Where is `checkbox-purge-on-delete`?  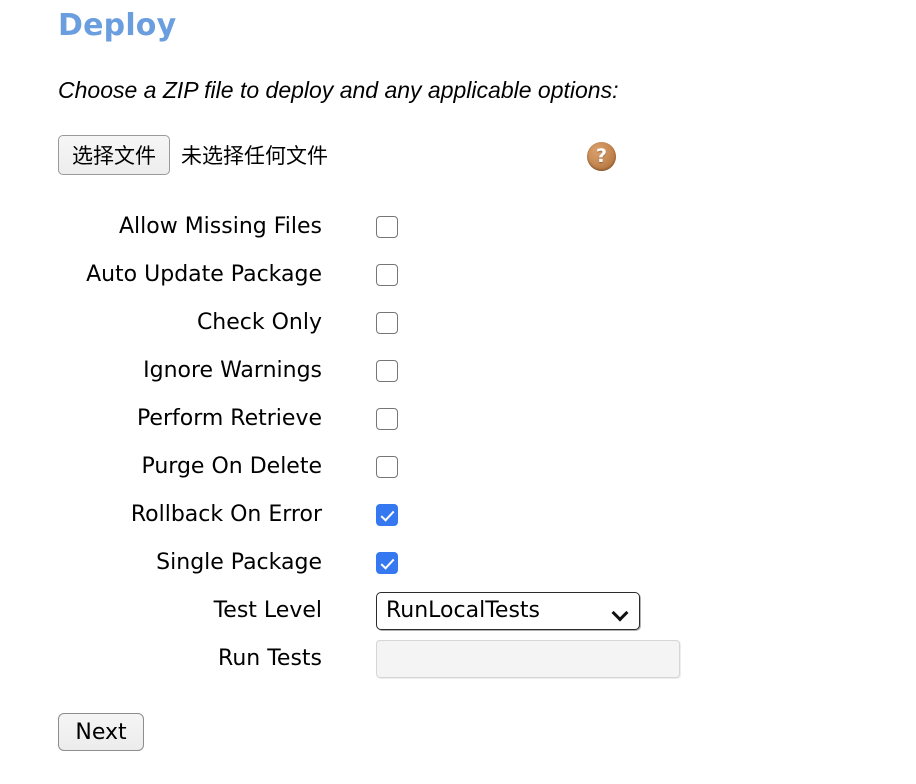 checkbox-purge-on-delete is located at coordinates (387, 467).